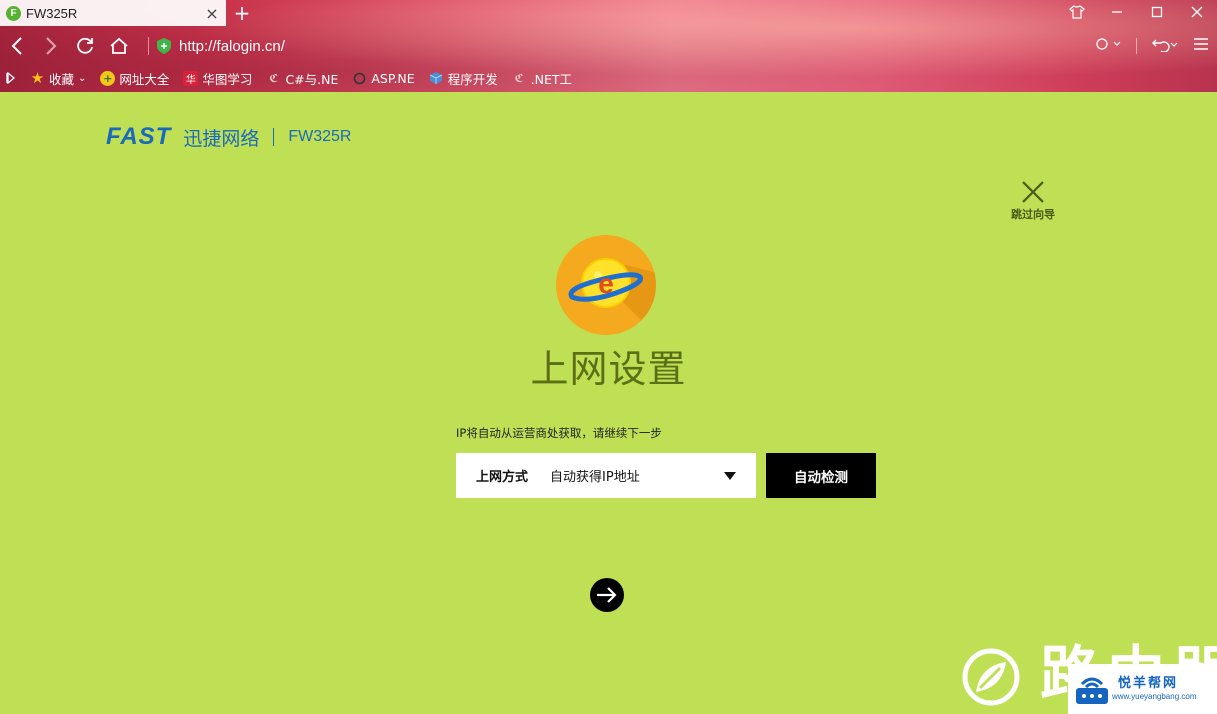  I want to click on window-controls, so click(1137, 12).